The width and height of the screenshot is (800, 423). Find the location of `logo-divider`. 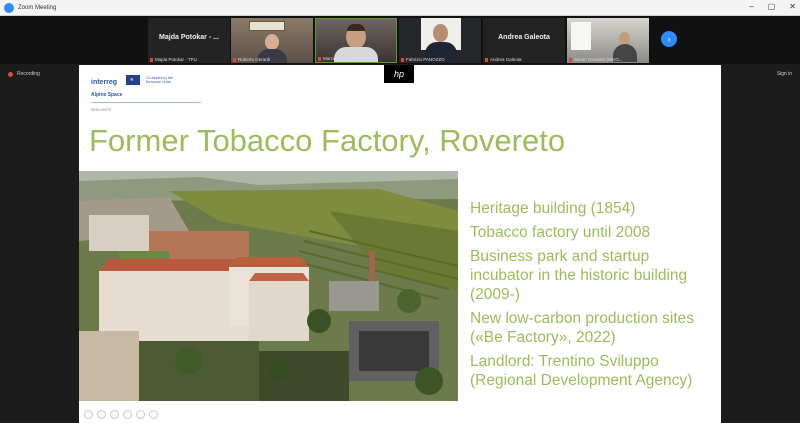

logo-divider is located at coordinates (146, 102).